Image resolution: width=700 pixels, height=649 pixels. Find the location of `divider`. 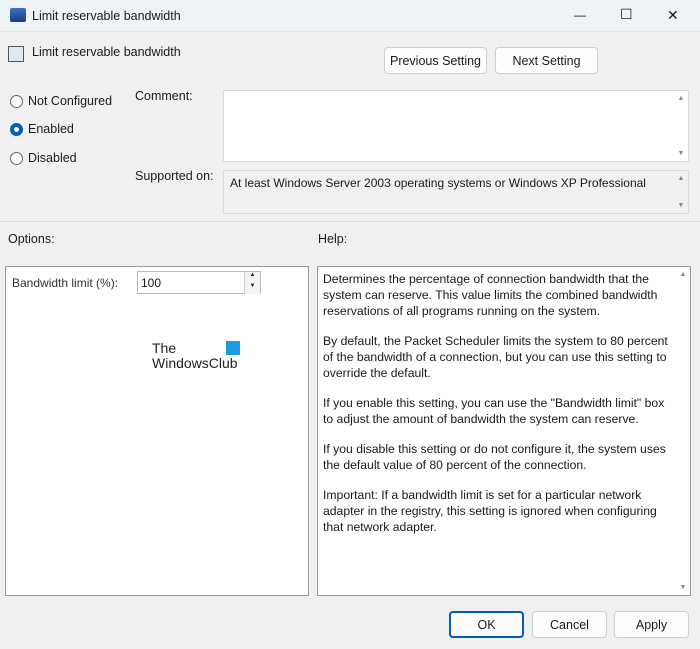

divider is located at coordinates (350, 221).